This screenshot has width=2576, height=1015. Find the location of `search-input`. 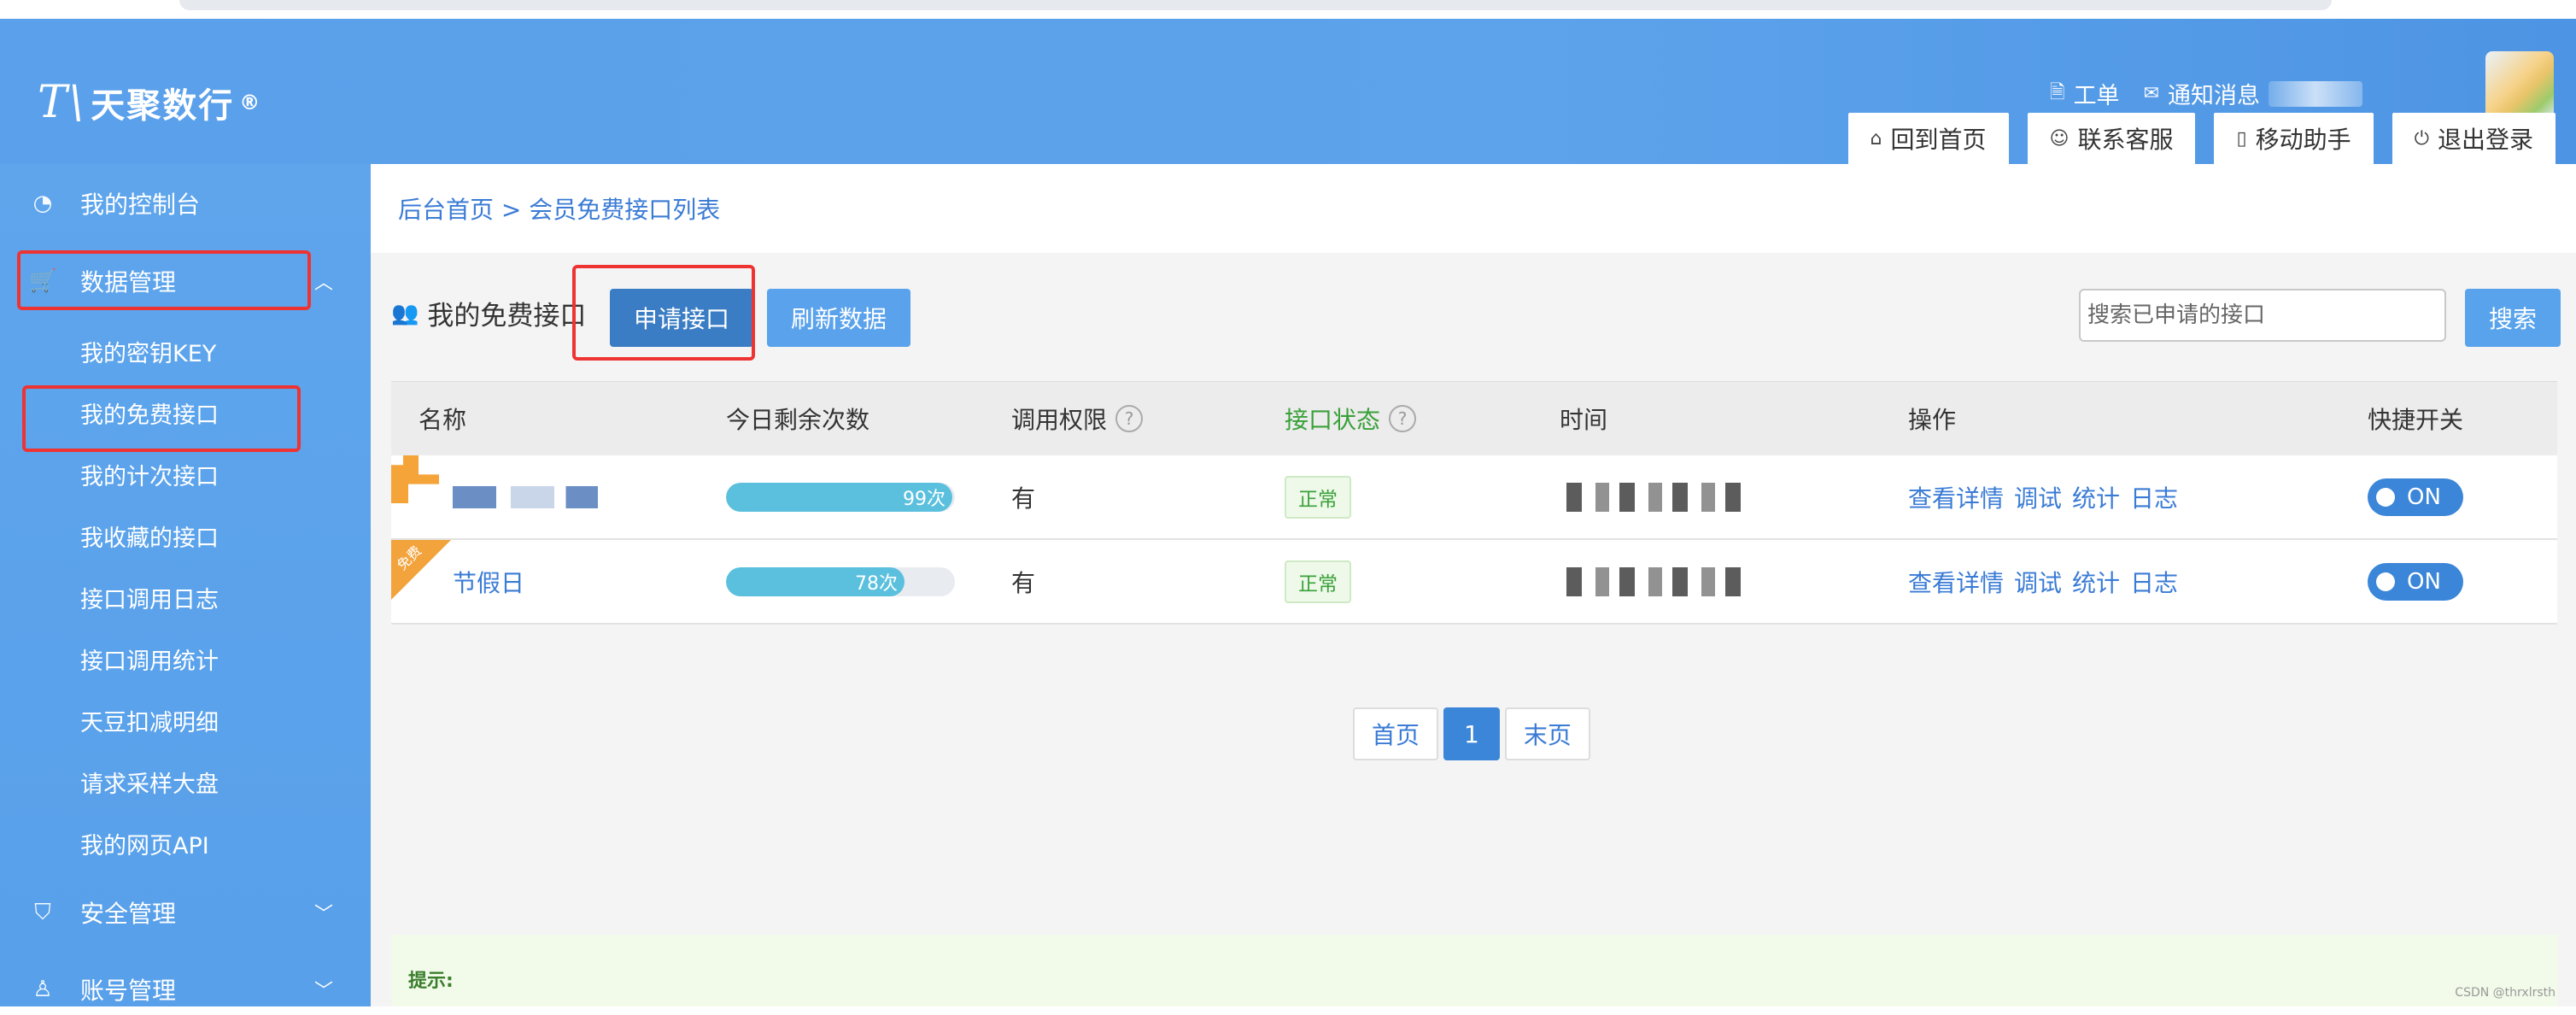

search-input is located at coordinates (2262, 315).